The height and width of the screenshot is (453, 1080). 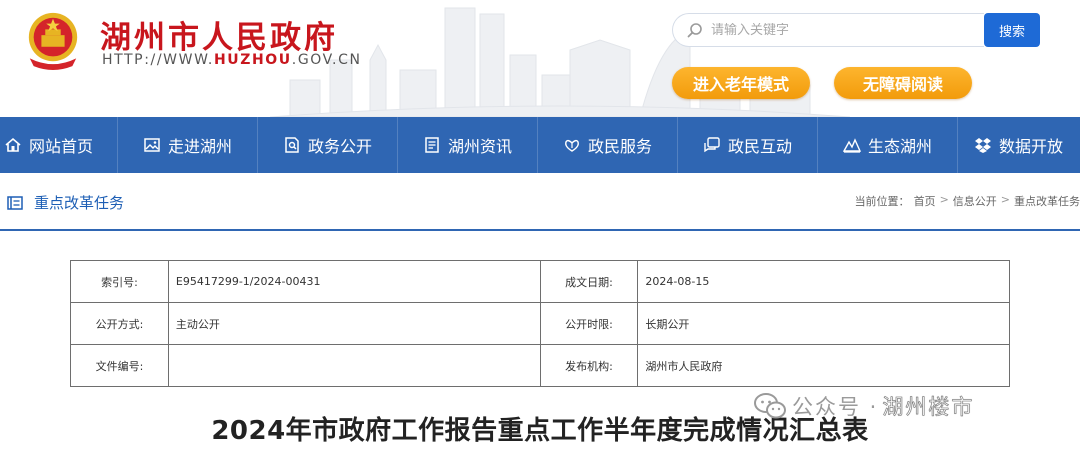 I want to click on breadcrumb-item-info-open: 信息公开, so click(x=975, y=201).